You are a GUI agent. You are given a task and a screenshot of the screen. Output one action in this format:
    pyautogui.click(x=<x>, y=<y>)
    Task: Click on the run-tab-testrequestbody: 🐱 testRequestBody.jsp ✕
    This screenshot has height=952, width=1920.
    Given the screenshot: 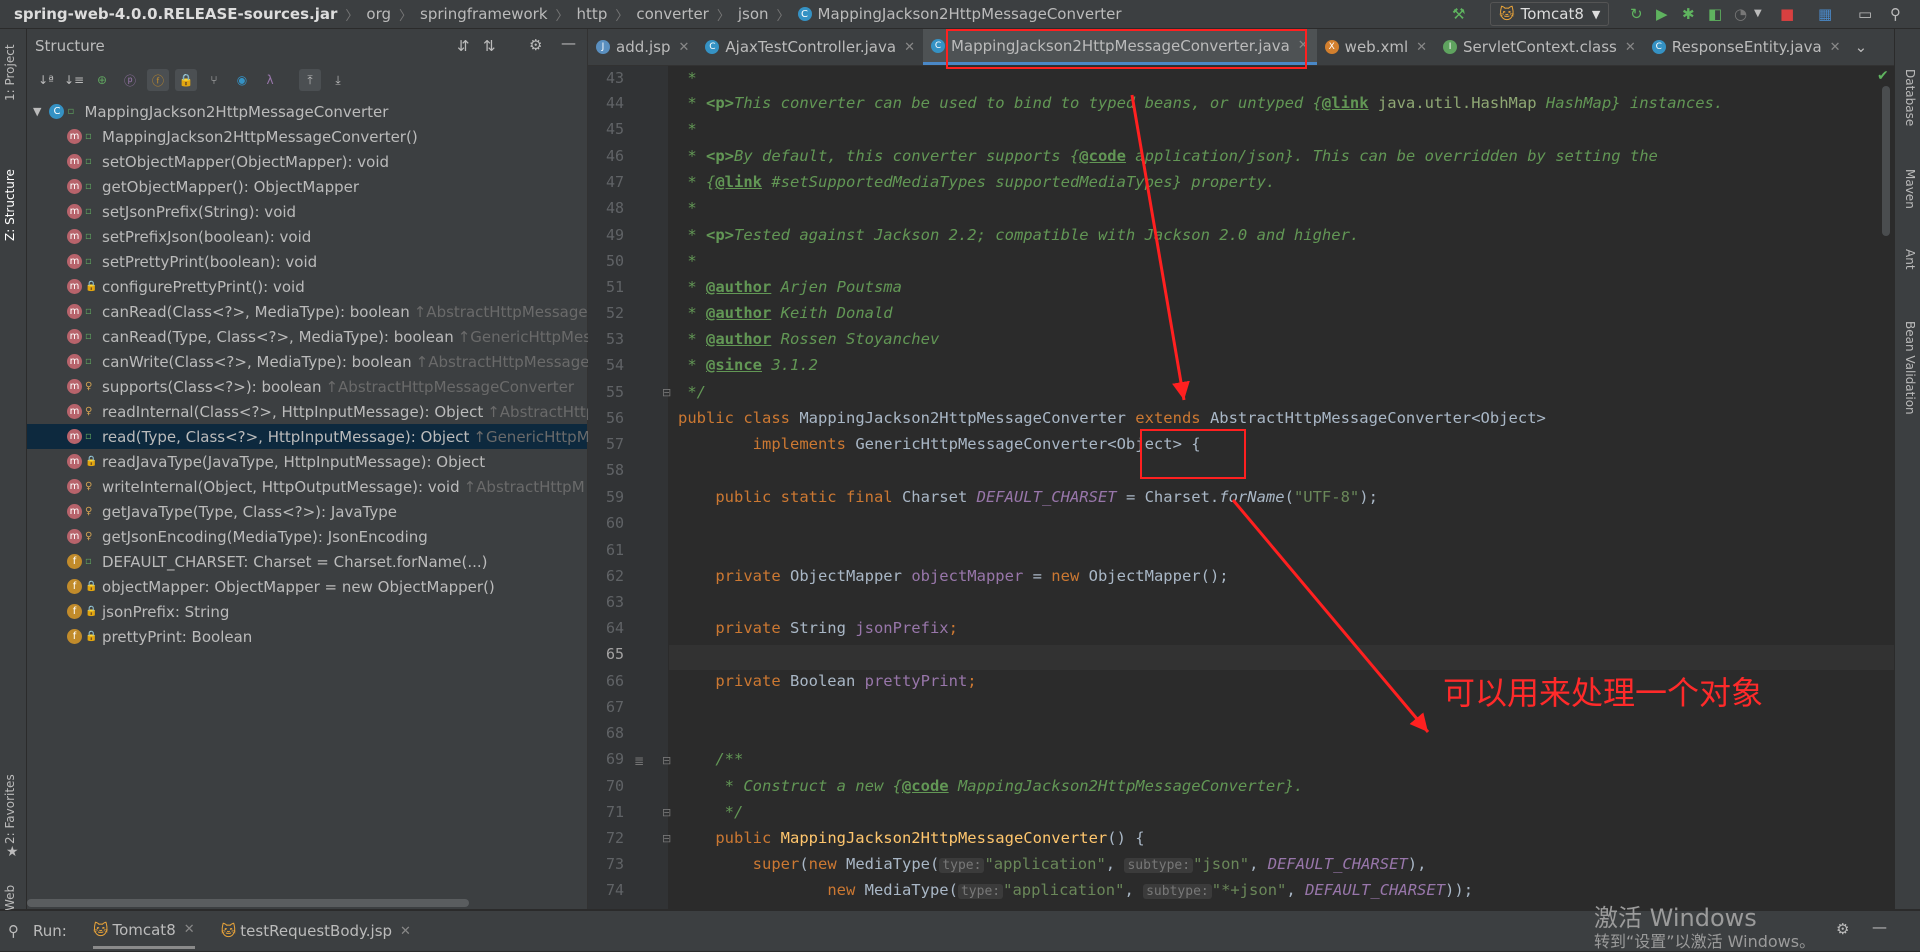 What is the action you would take?
    pyautogui.click(x=316, y=931)
    